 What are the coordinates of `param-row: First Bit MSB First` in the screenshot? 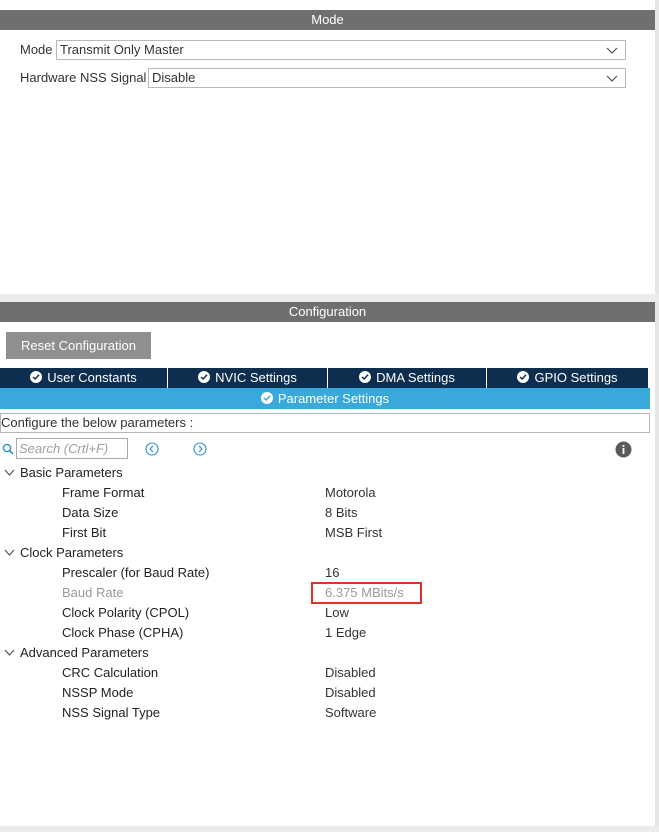 It's located at (325, 533).